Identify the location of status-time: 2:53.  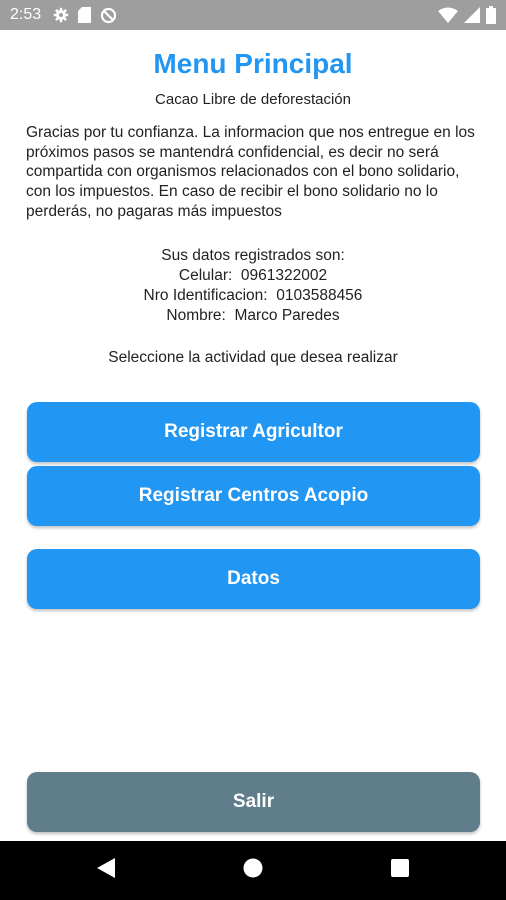
(26, 14).